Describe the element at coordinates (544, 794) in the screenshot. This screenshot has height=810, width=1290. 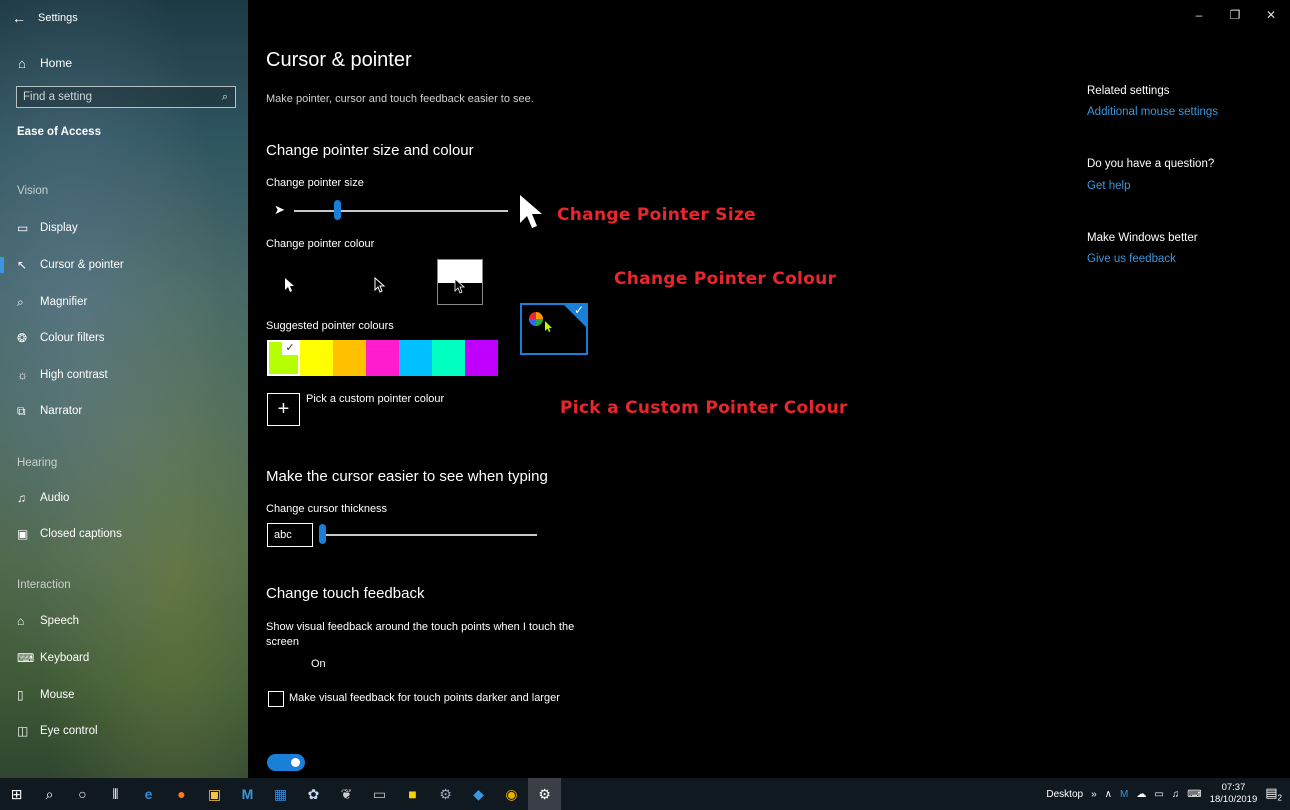
I see `settings-icon: ⚙` at that location.